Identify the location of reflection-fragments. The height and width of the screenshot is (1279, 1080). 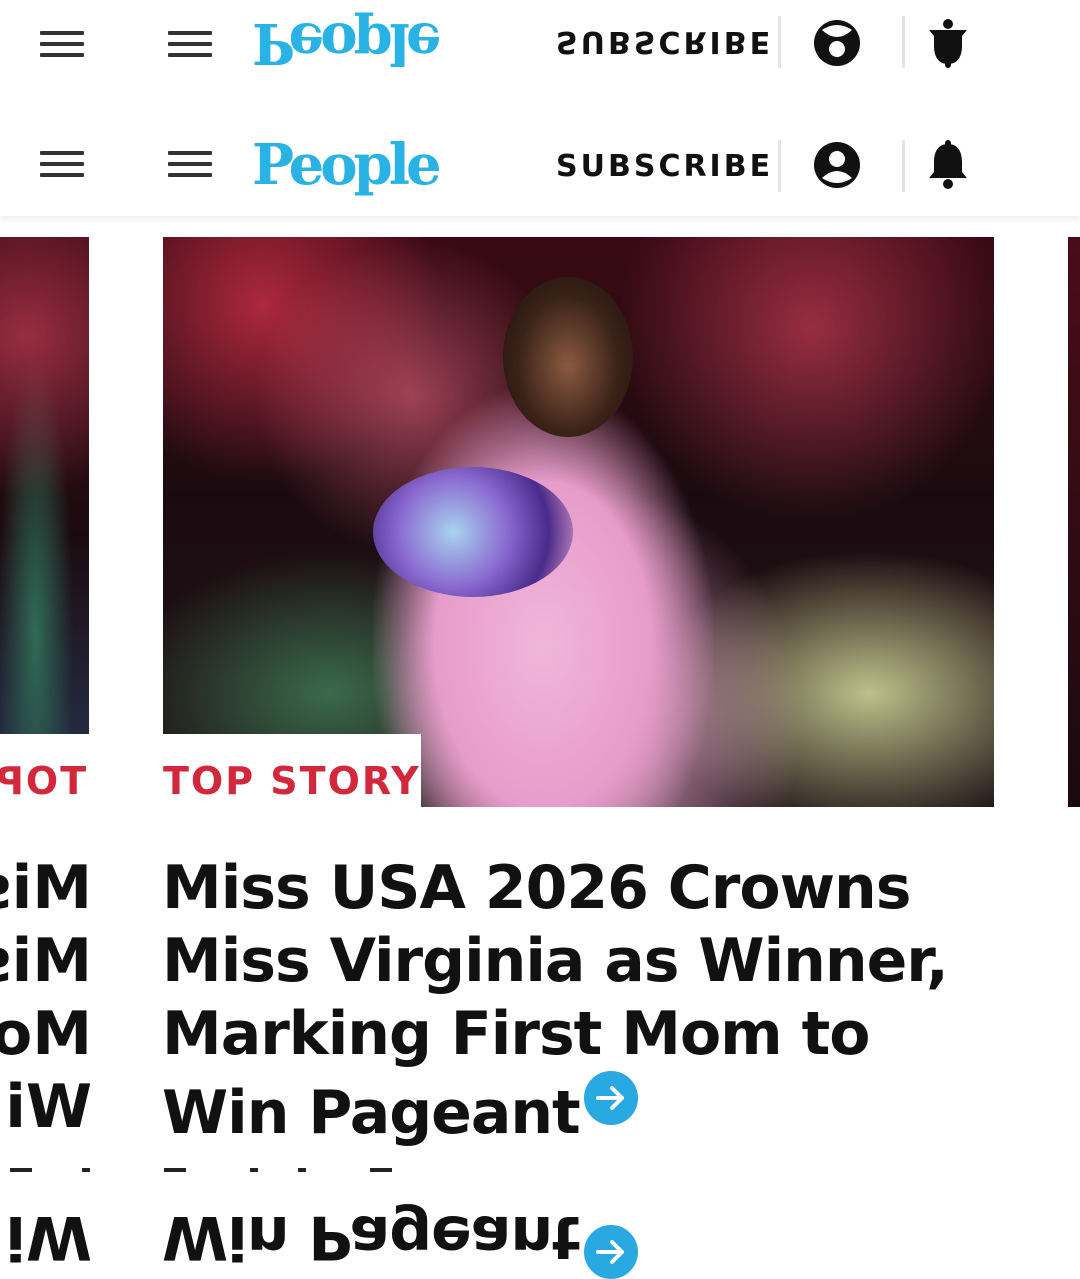
(201, 1170).